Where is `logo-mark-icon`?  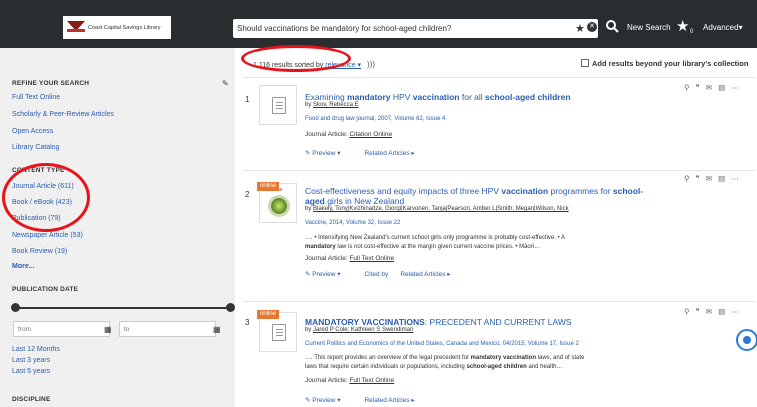 logo-mark-icon is located at coordinates (76, 27).